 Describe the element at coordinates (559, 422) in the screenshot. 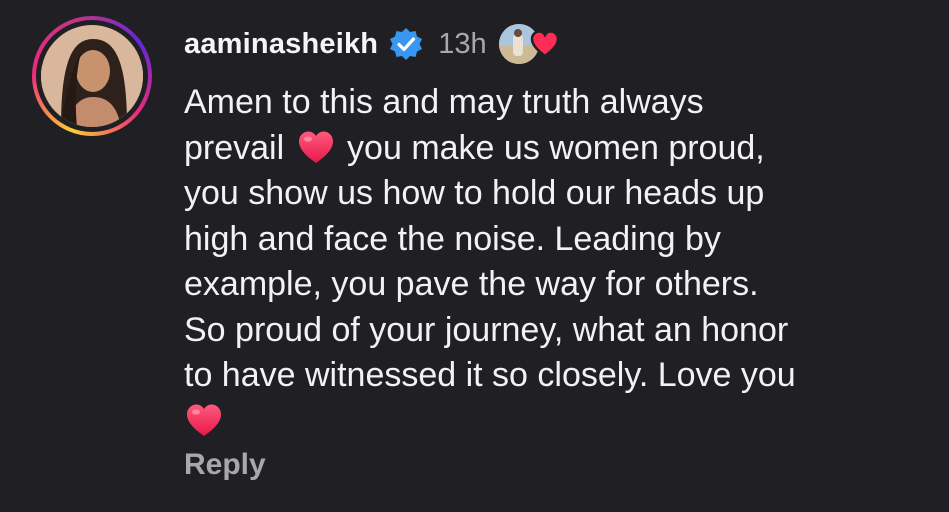

I see `comment-line` at that location.